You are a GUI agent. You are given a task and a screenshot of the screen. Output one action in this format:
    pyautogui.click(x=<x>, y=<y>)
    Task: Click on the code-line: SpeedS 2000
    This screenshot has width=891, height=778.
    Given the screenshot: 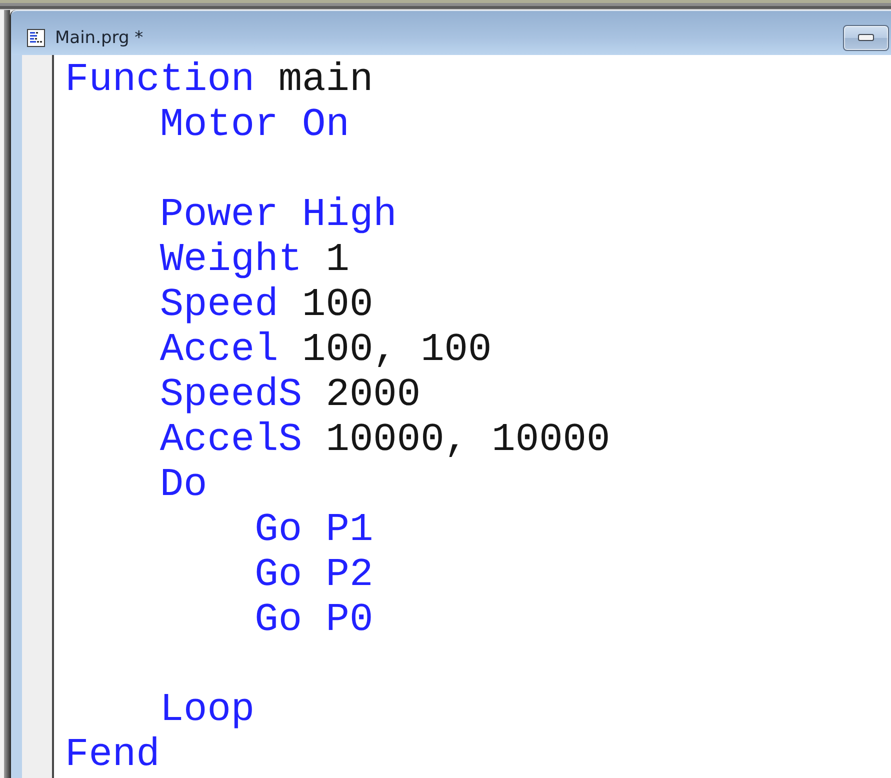 What is the action you would take?
    pyautogui.click(x=290, y=394)
    